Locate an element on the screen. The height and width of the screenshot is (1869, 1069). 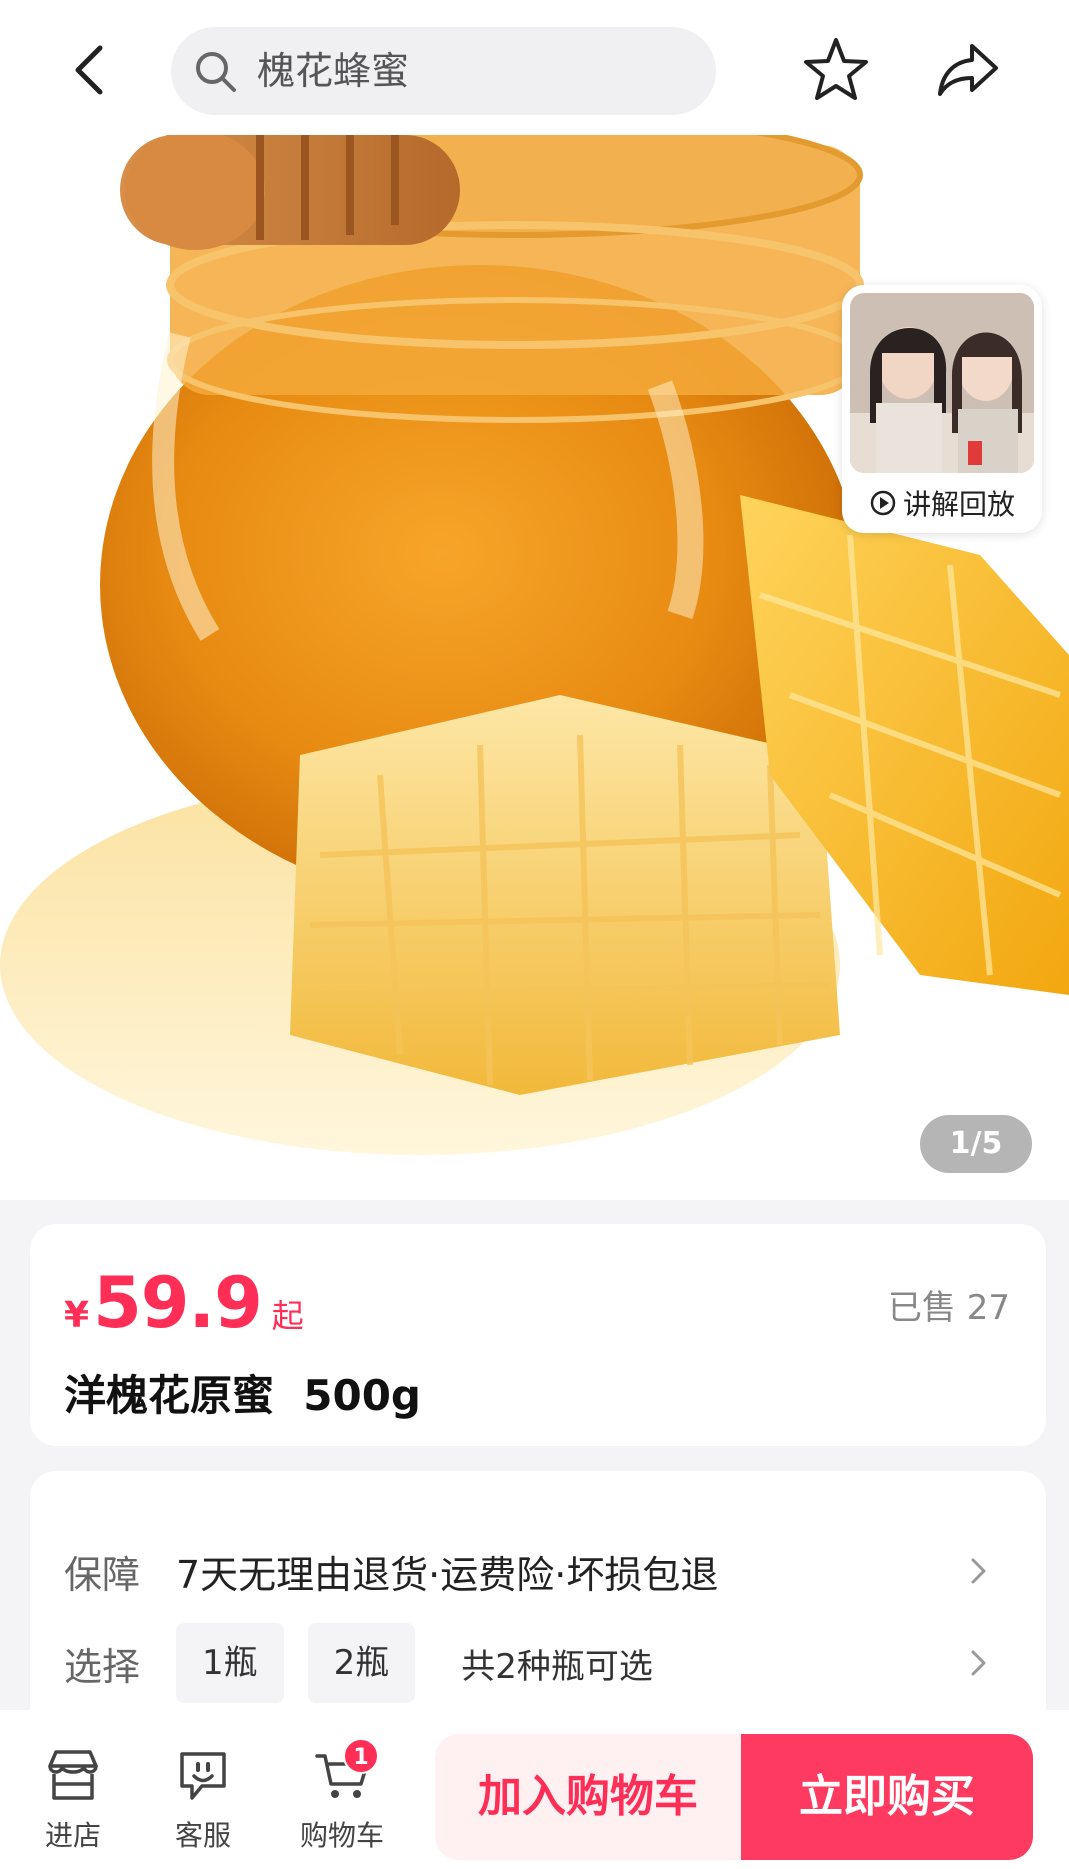
search-query: 槐花蜂蜜 is located at coordinates (333, 71).